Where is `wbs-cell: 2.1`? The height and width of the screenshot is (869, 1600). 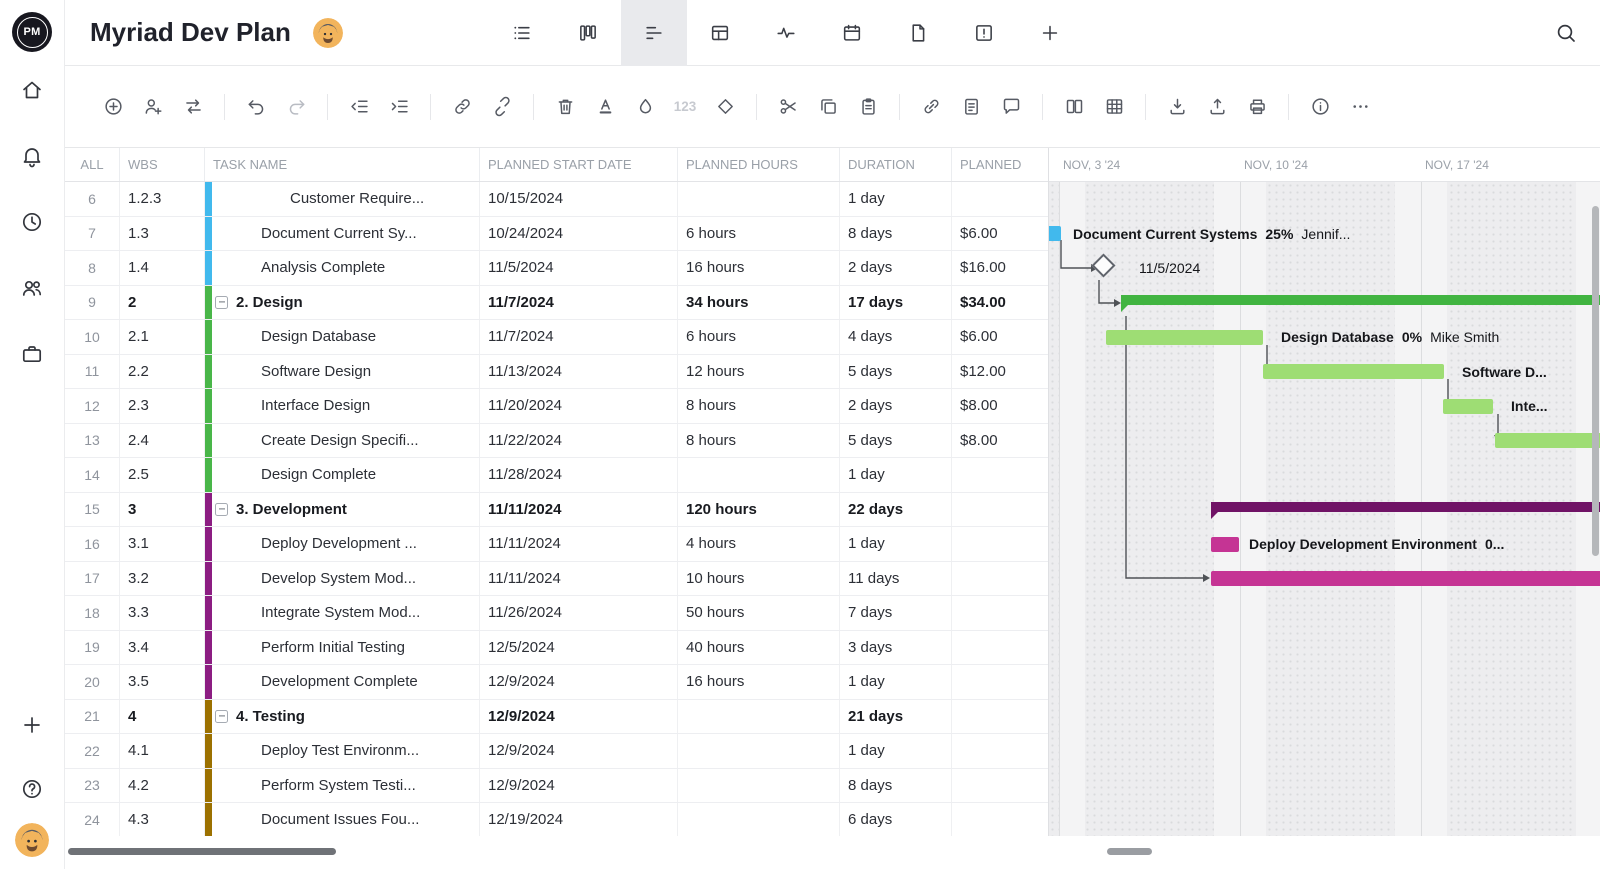
wbs-cell: 2.1 is located at coordinates (162, 337).